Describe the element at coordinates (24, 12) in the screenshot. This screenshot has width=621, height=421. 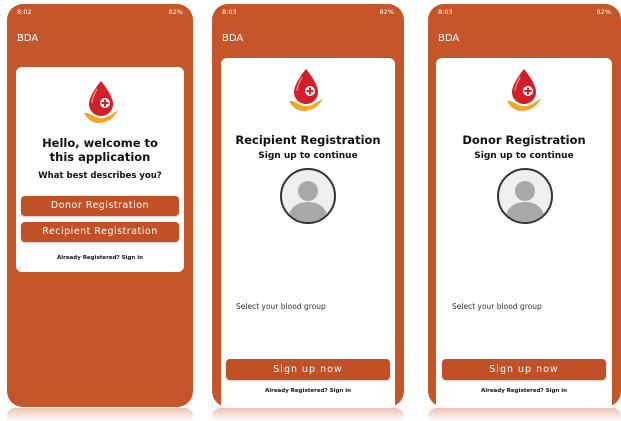
I see `status-time: 8:02` at that location.